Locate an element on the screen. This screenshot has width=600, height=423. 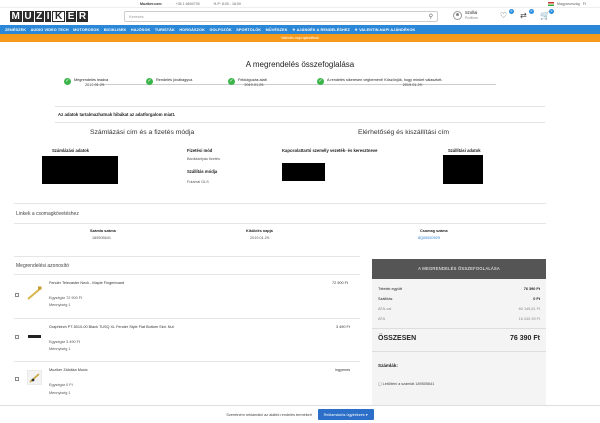
item-unit-price: Egységár 3 490 Ft is located at coordinates (65, 342).